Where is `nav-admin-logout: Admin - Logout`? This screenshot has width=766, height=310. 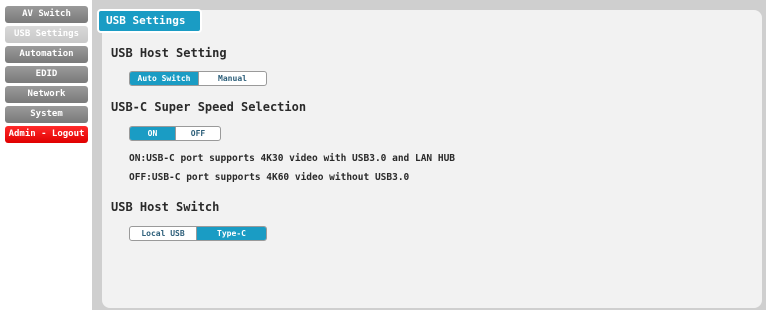 nav-admin-logout: Admin - Logout is located at coordinates (46, 134).